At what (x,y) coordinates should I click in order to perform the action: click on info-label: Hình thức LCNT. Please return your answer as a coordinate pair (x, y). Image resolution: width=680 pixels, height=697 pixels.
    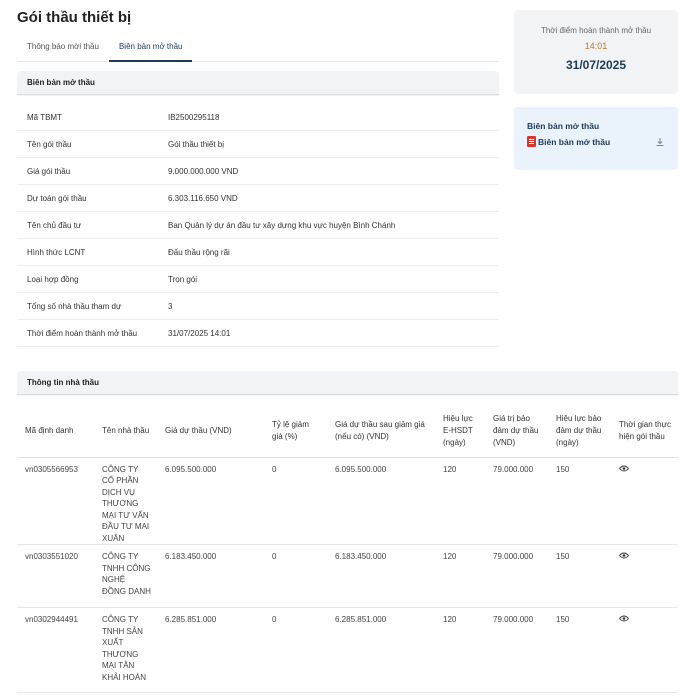
    Looking at the image, I should click on (56, 252).